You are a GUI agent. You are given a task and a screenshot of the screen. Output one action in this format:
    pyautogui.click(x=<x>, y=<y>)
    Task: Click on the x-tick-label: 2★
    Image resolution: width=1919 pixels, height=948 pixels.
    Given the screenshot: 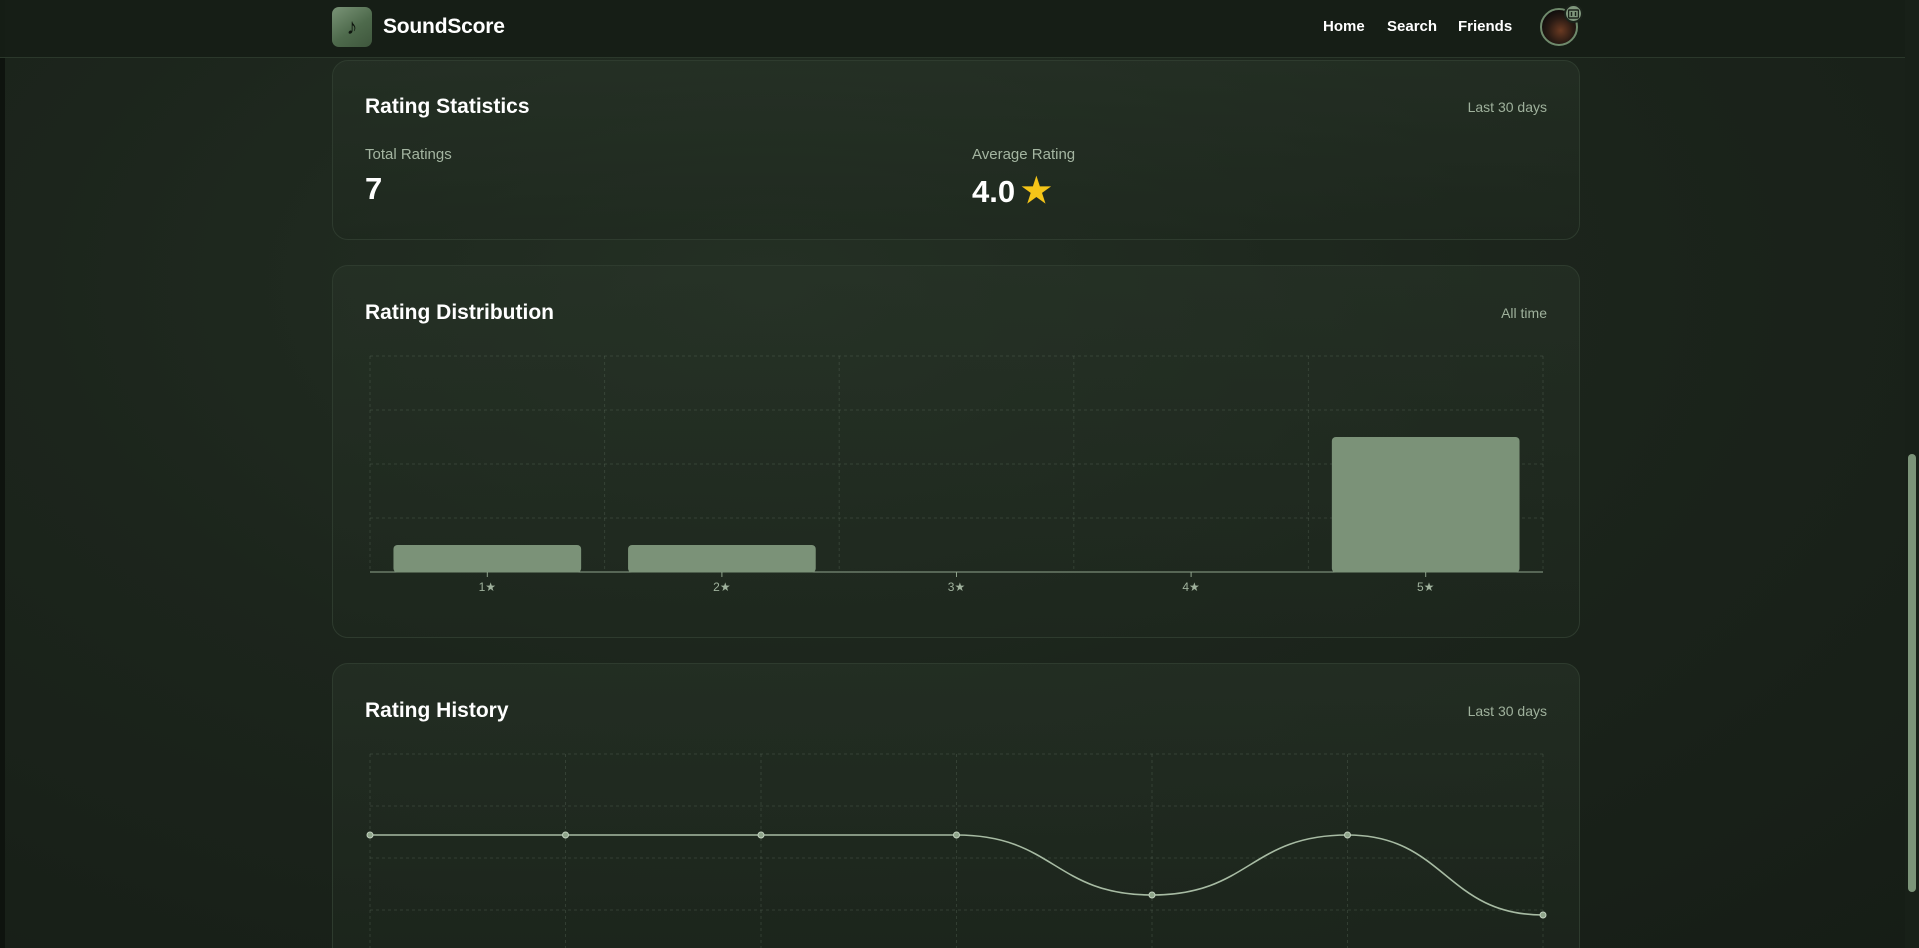 What is the action you would take?
    pyautogui.click(x=721, y=587)
    